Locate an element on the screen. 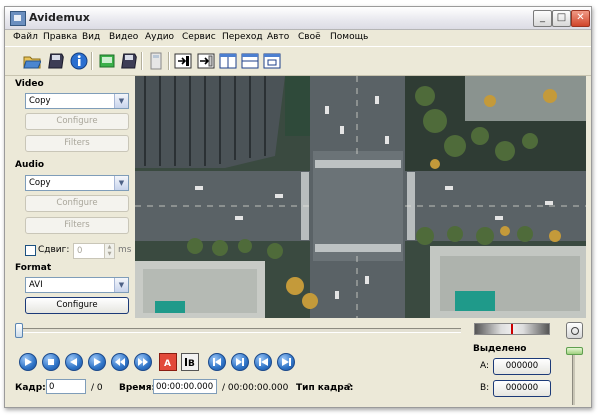 Image resolution: width=600 pixels, height=415 pixels. time-total: / 00:00:00.000 is located at coordinates (255, 388).